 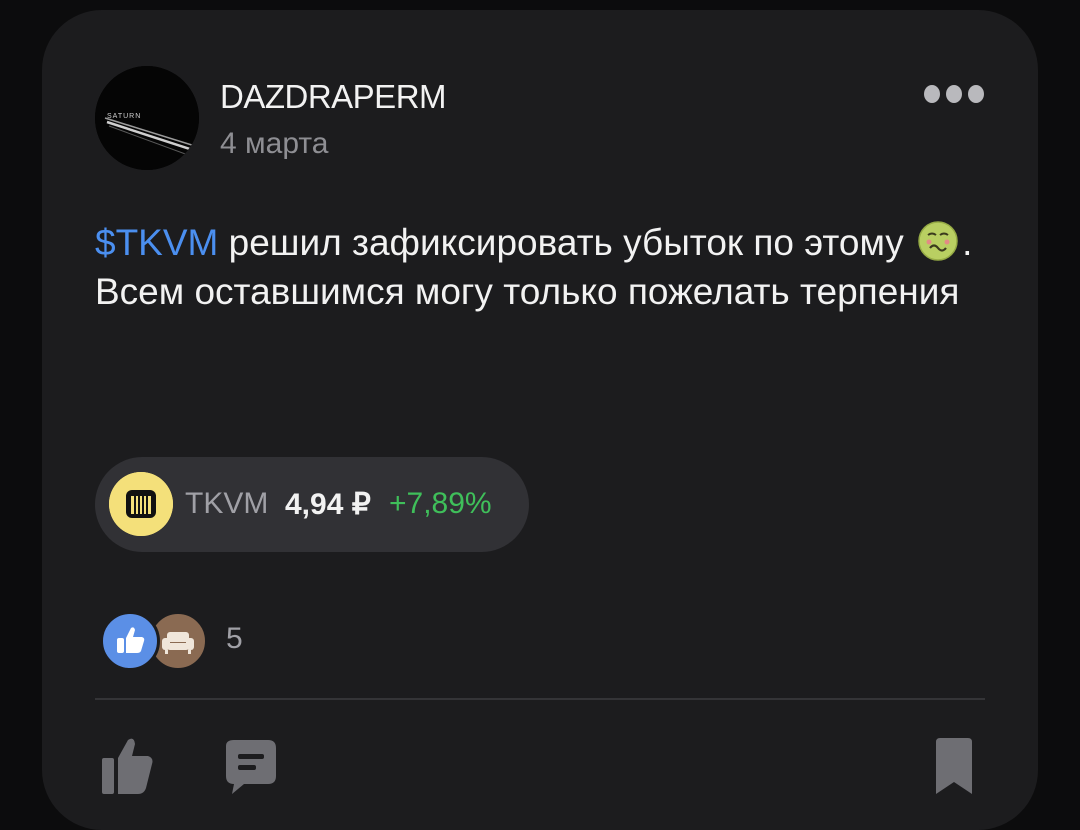 What do you see at coordinates (333, 97) in the screenshot?
I see `author-name: DAZDRAPERM` at bounding box center [333, 97].